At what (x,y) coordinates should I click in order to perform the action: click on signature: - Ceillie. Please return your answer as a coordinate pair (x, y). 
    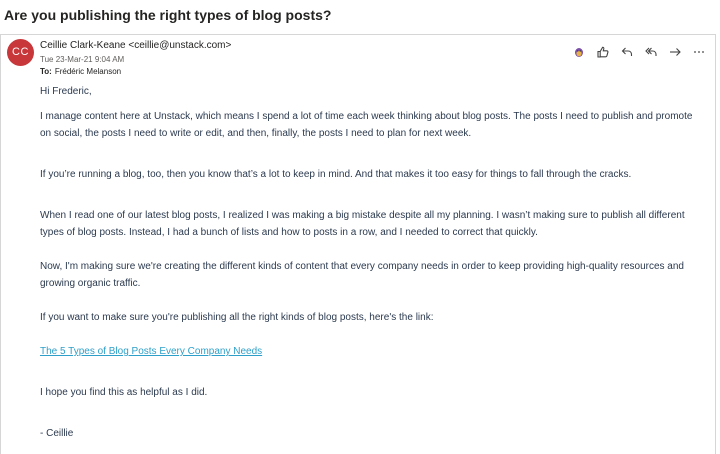
    Looking at the image, I should click on (57, 433).